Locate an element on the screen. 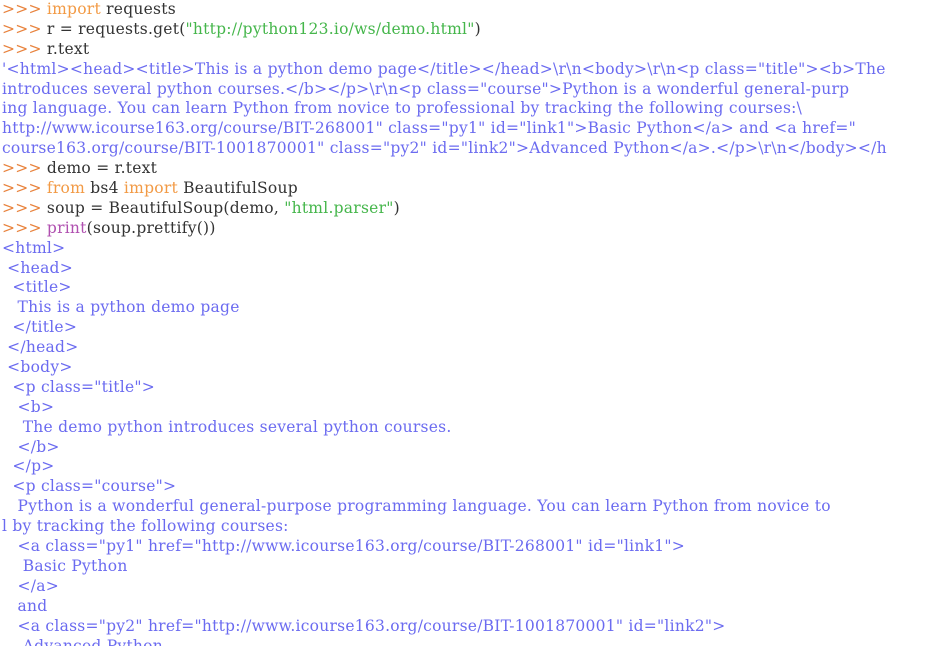 This screenshot has width=949, height=646. token-output: and is located at coordinates (25, 605).